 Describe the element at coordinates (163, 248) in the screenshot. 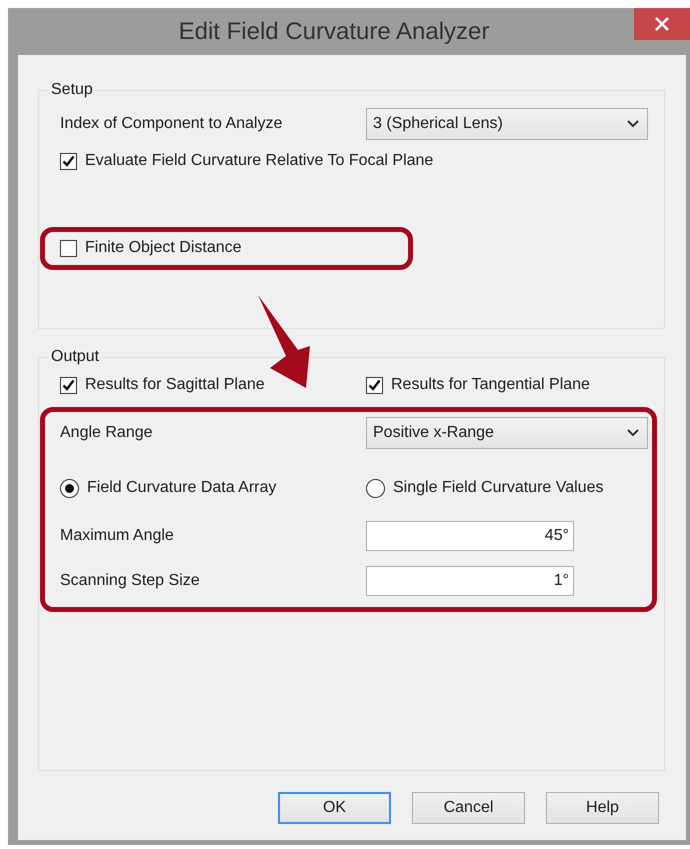

I see `checkbox-label: Finite Object Distance` at that location.